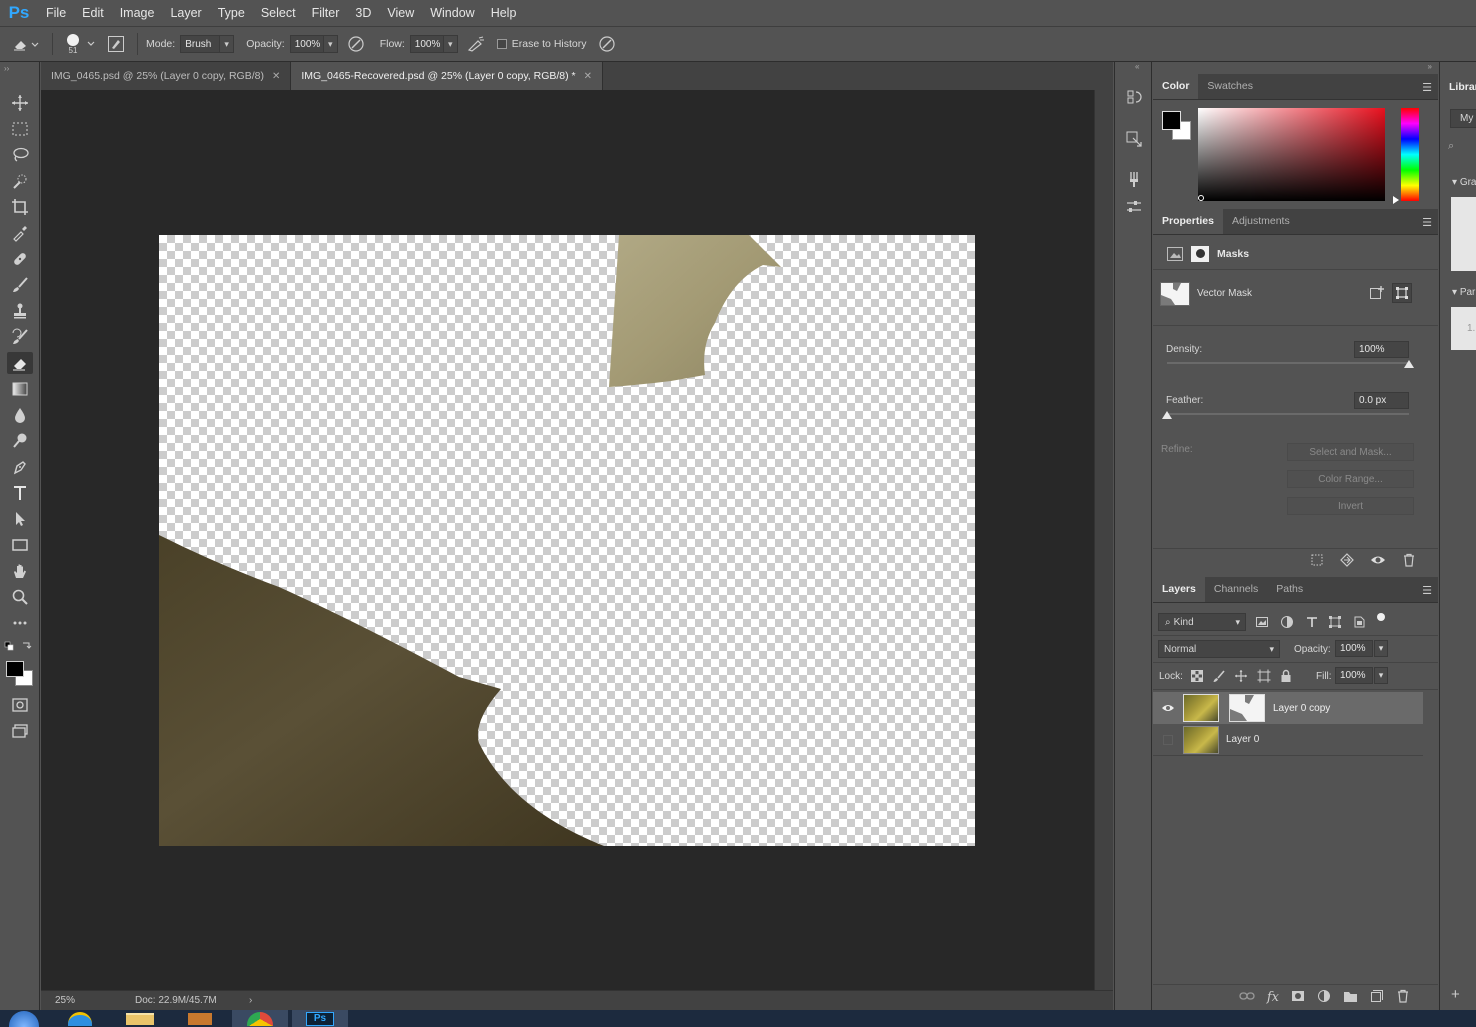 The height and width of the screenshot is (1027, 1476). Describe the element at coordinates (1410, 154) in the screenshot. I see `hue-slider` at that location.